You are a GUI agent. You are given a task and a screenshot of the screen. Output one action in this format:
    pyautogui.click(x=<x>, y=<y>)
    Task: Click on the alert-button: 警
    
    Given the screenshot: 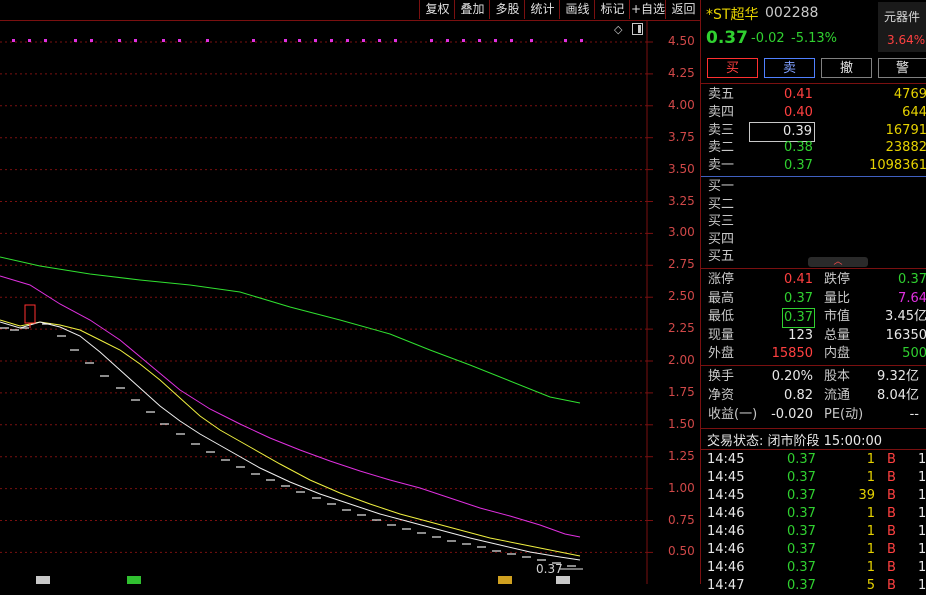 What is the action you would take?
    pyautogui.click(x=902, y=68)
    